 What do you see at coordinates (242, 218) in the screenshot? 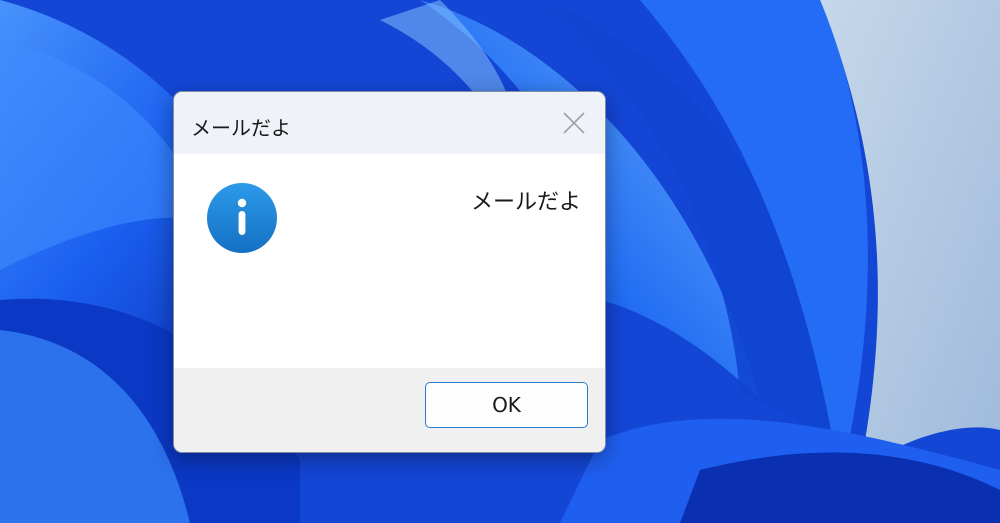
I see `info-icon` at bounding box center [242, 218].